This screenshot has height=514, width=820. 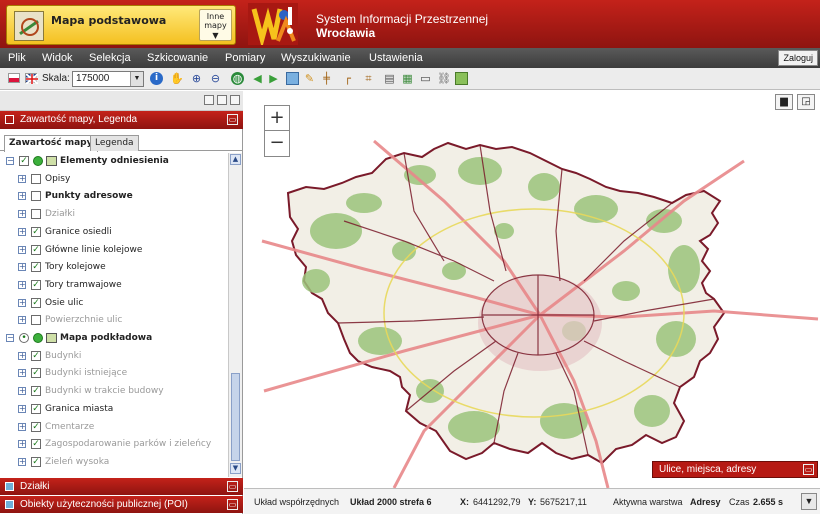 I want to click on english-flag-icon, so click(x=32, y=79).